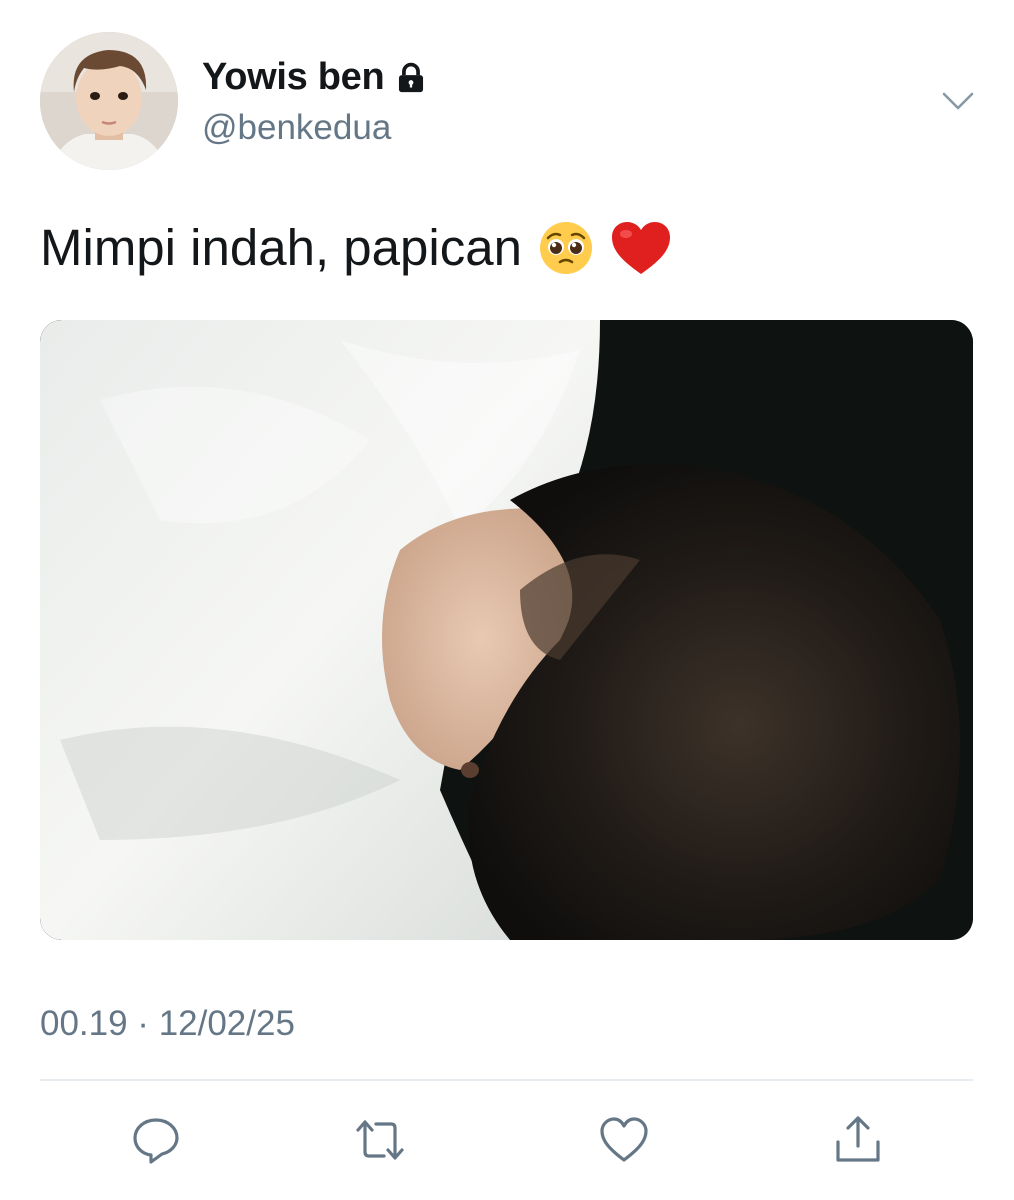 The image size is (1014, 1200). I want to click on like-button, so click(624, 1140).